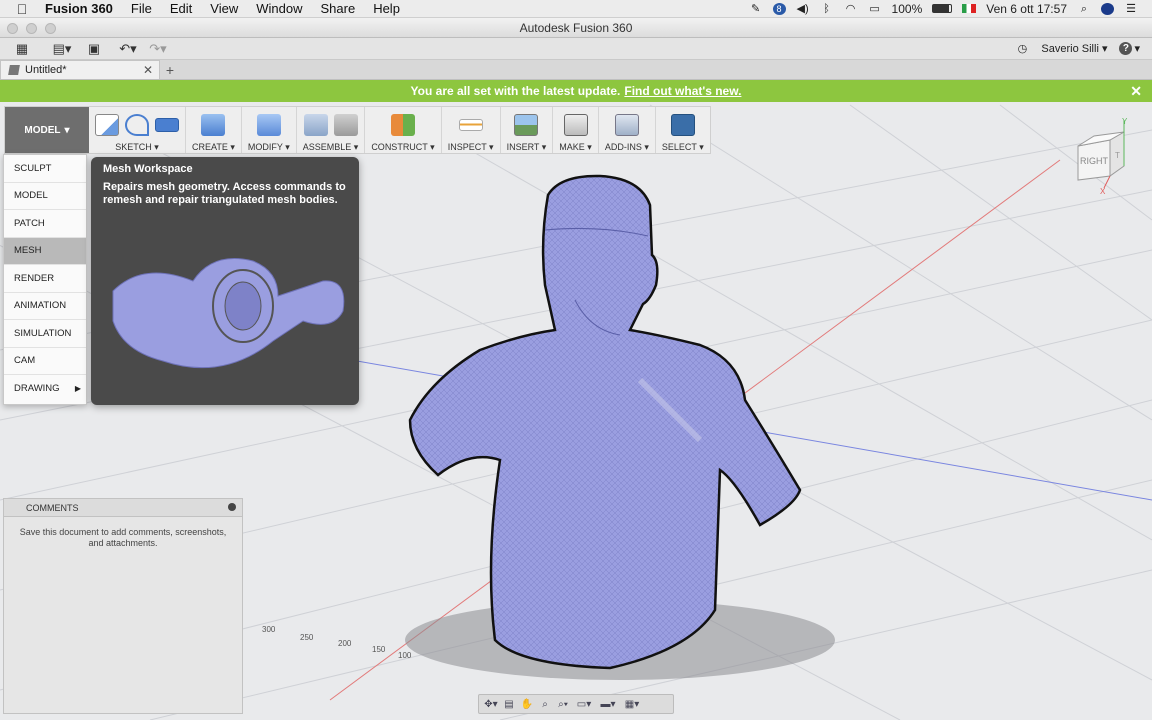 Image resolution: width=1152 pixels, height=720 pixels. I want to click on spline-icon, so click(137, 125).